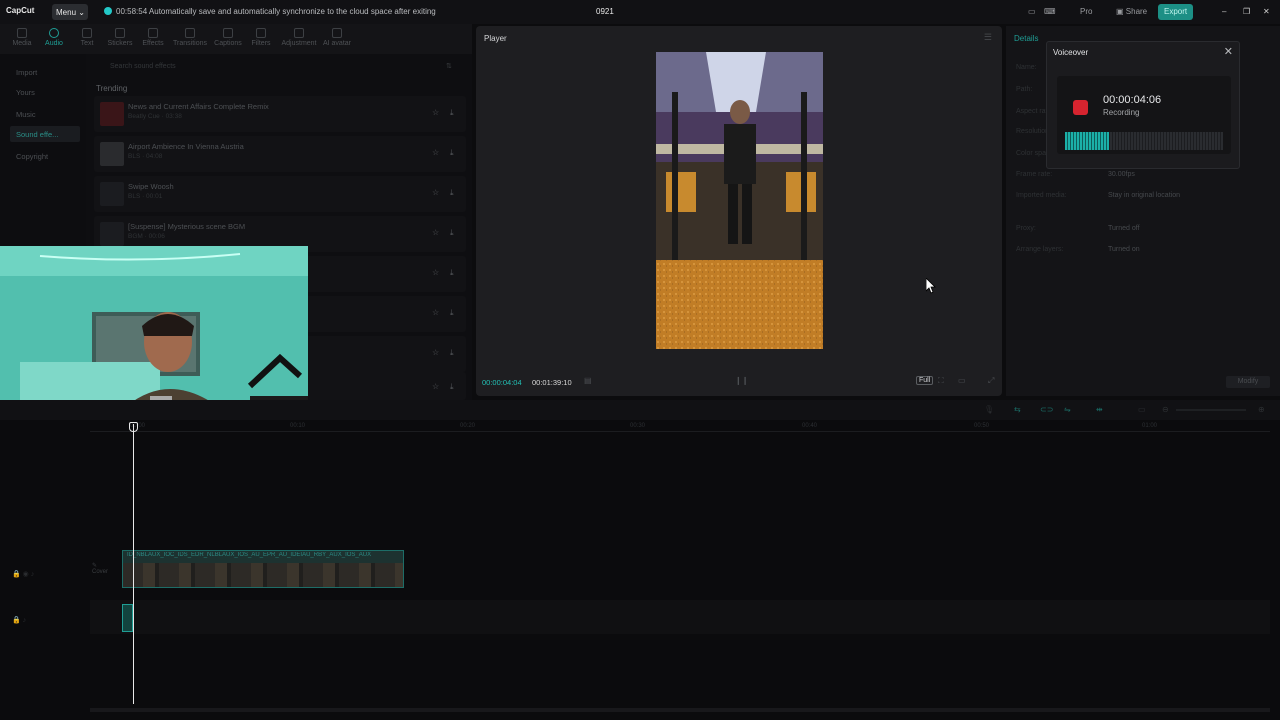  What do you see at coordinates (1165, 409) in the screenshot?
I see `zoom-out-icon: ⊖` at bounding box center [1165, 409].